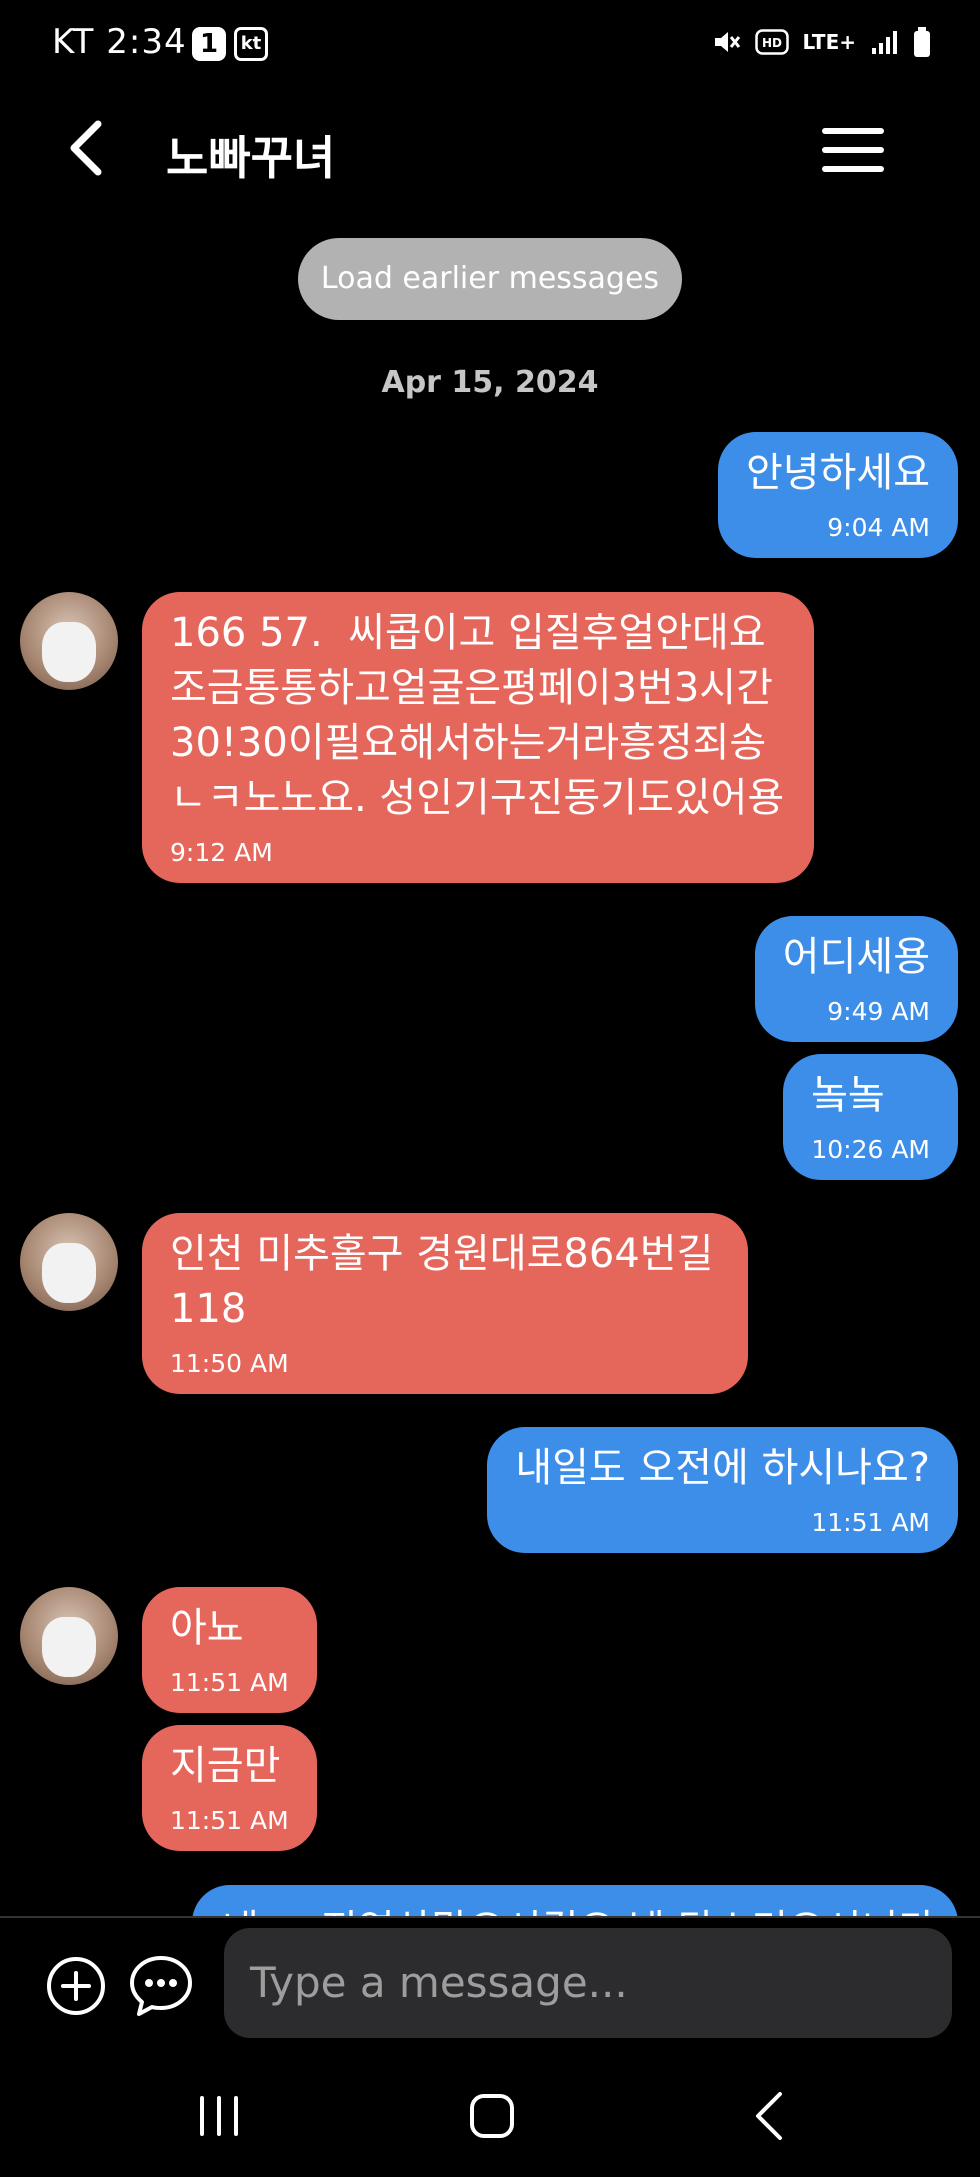 This screenshot has height=2177, width=980. I want to click on chat-header: 노빠꾸녀, so click(490, 150).